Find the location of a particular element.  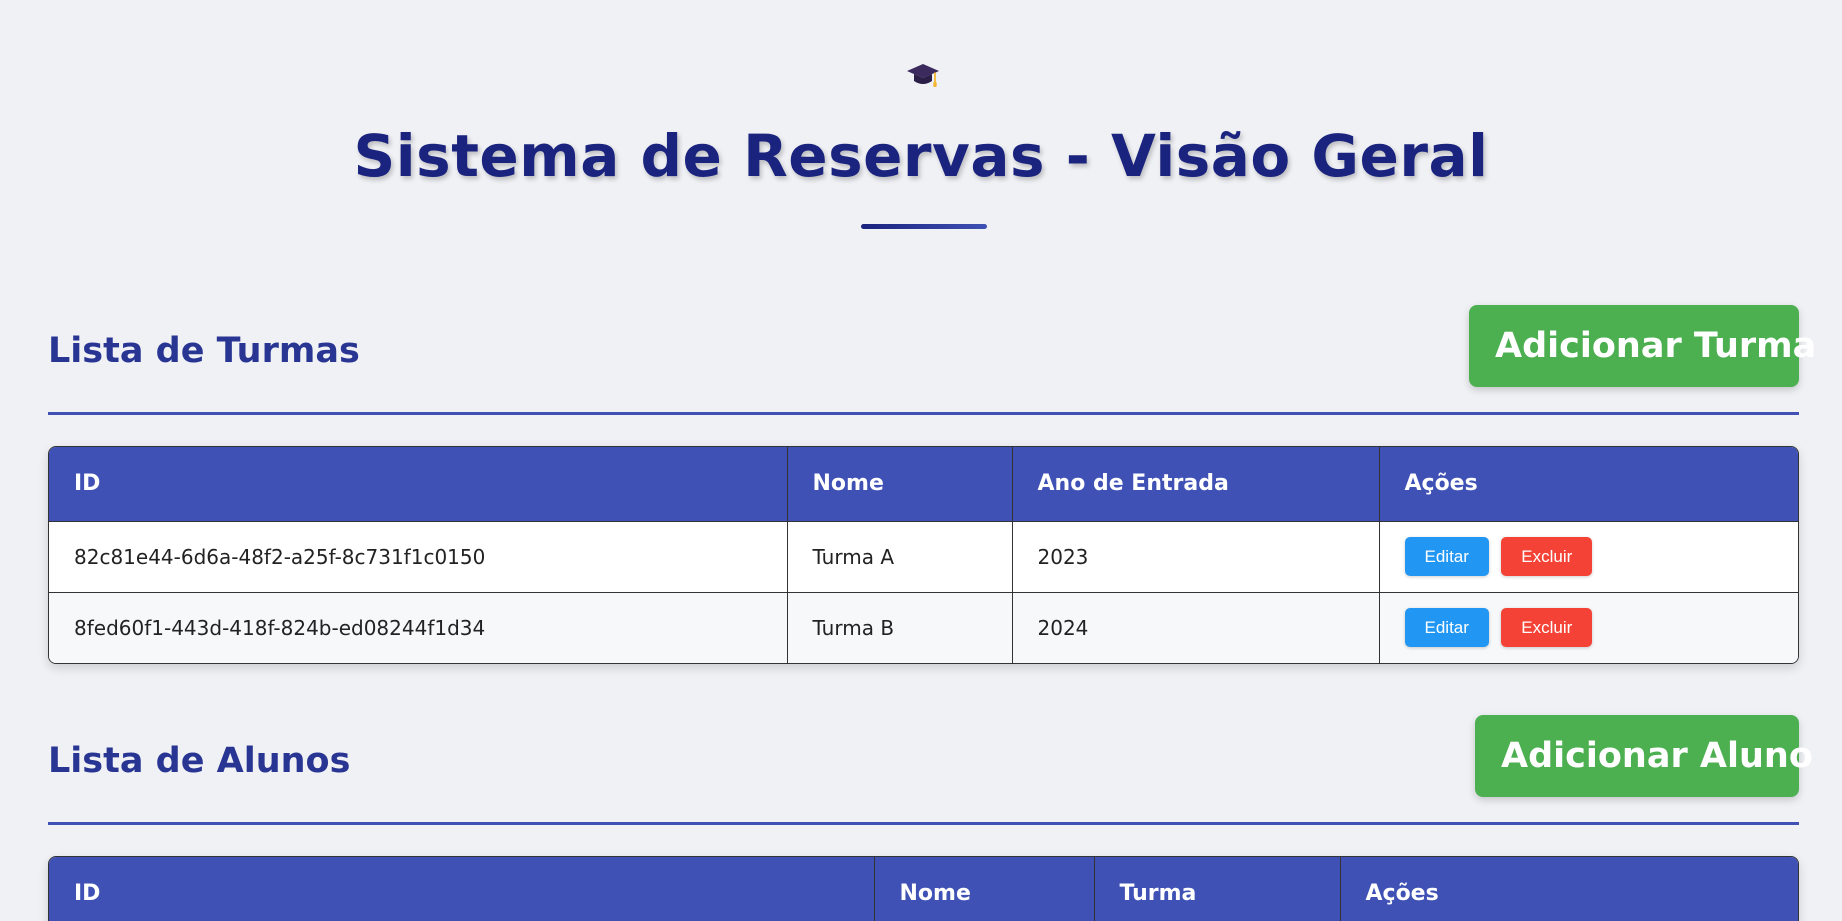

add-turma-button: Adicionar Turma is located at coordinates (1642, 346).